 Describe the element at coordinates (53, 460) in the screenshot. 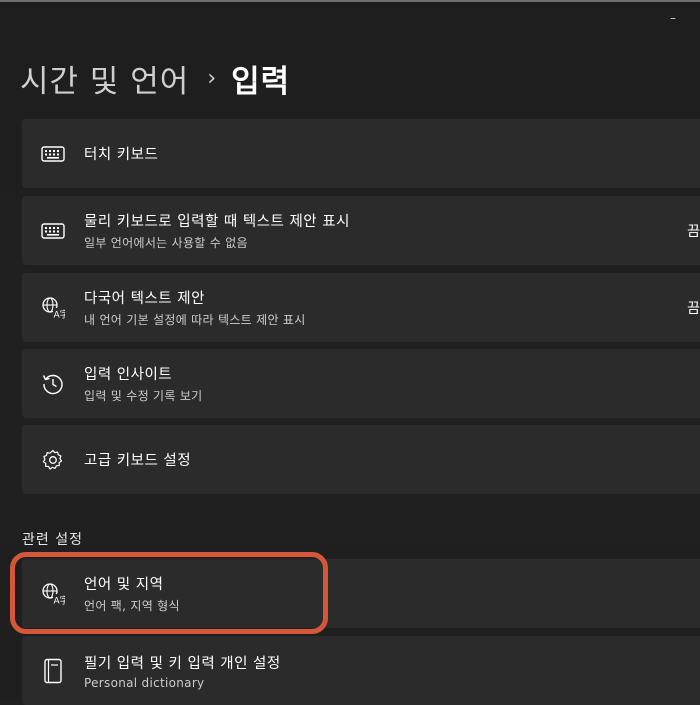

I see `gear-icon` at that location.